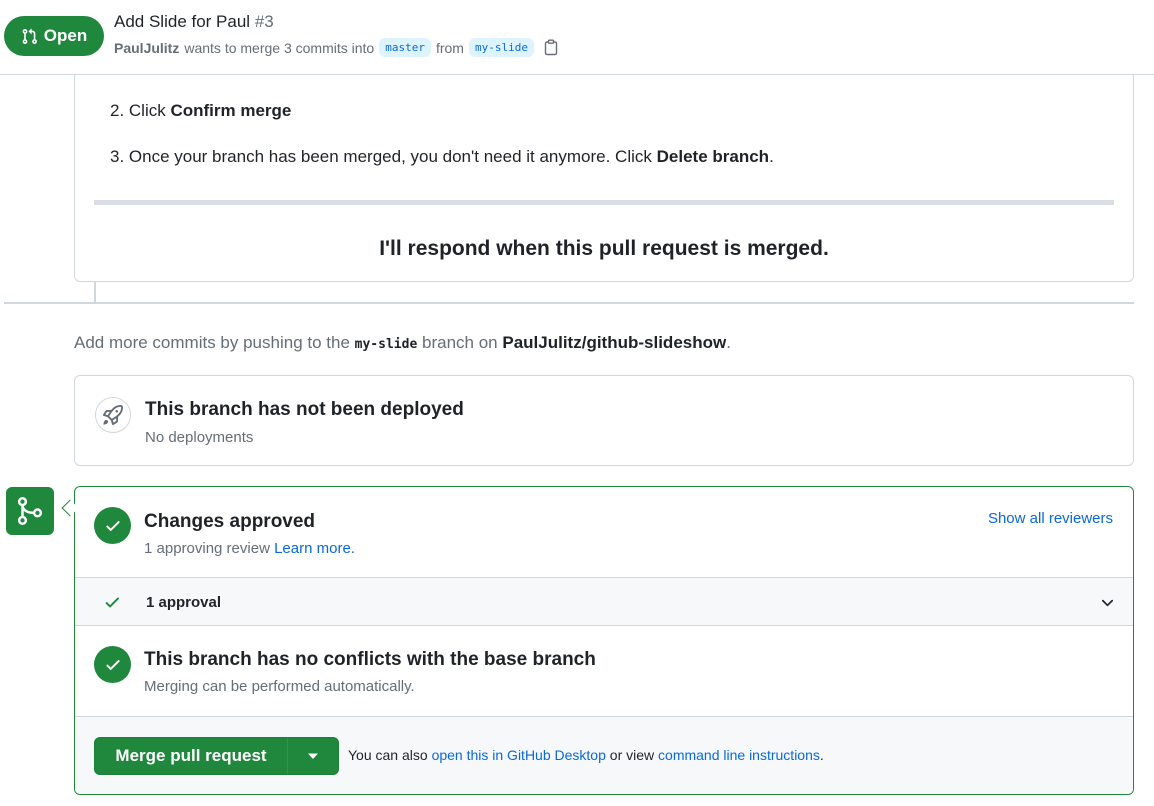 The height and width of the screenshot is (806, 1154). What do you see at coordinates (551, 47) in the screenshot?
I see `copy-icon` at bounding box center [551, 47].